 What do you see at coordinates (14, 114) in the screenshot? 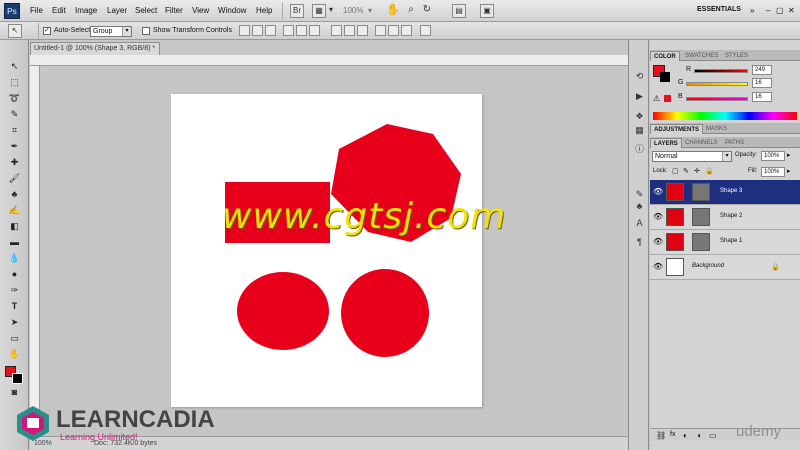
I see `quick-select-tool-icon: ✎` at bounding box center [14, 114].